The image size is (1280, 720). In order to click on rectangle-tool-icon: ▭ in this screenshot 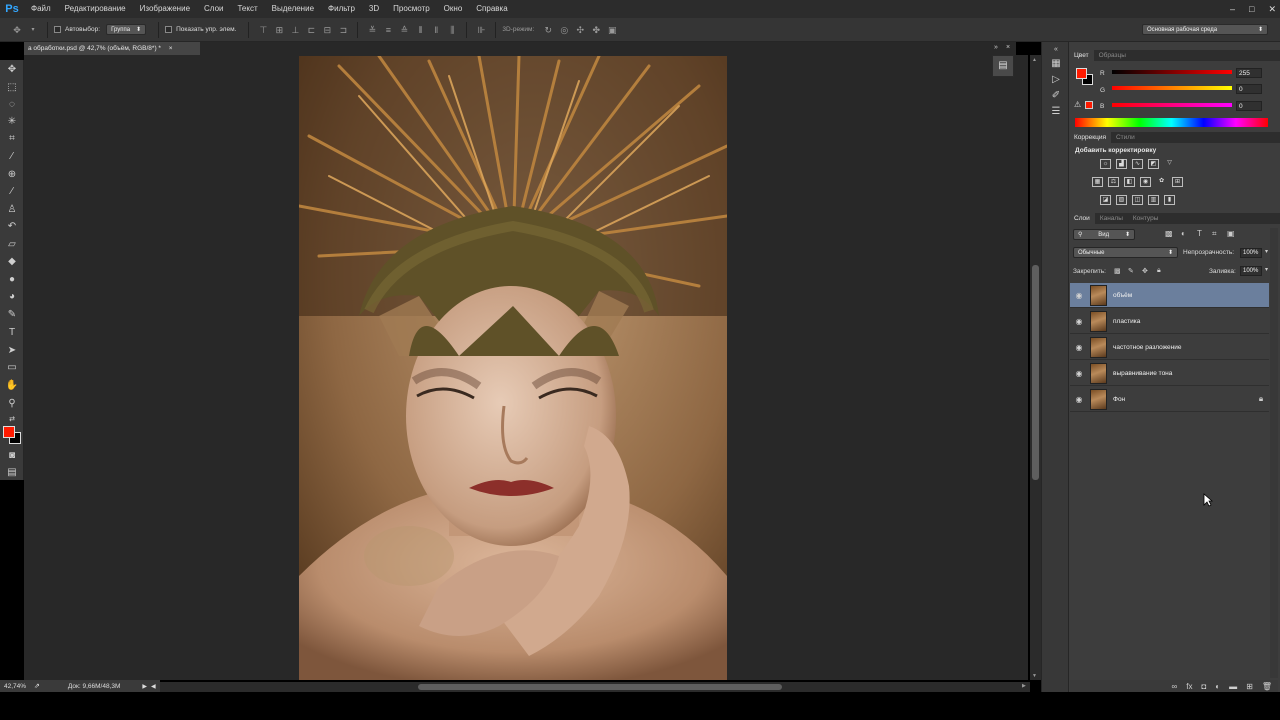, I will do `click(12, 367)`.